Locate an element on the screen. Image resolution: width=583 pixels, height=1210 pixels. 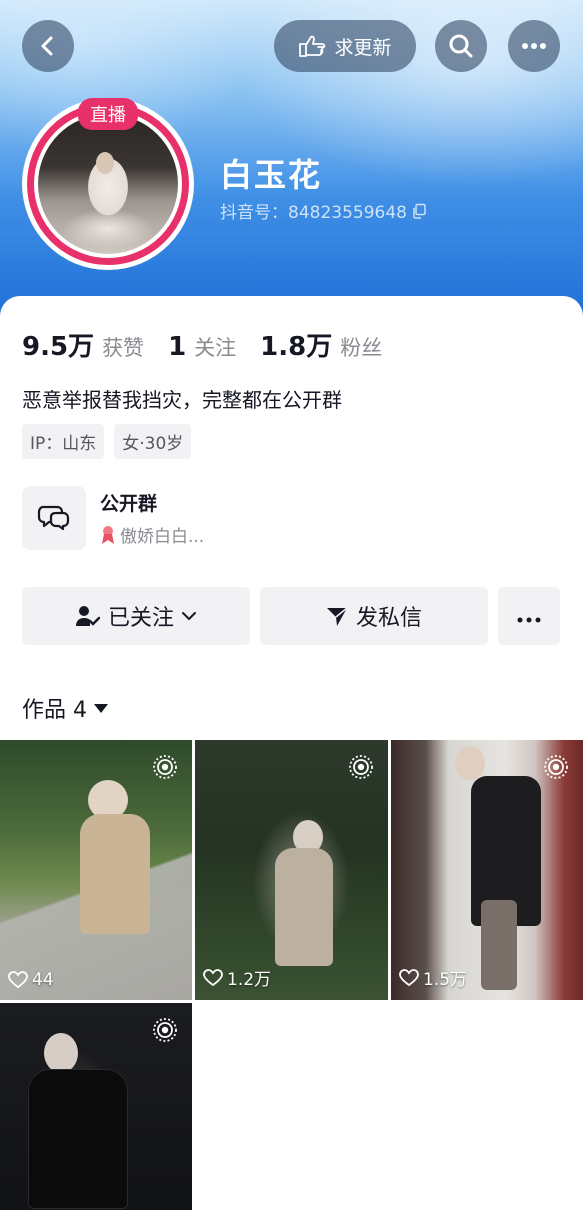
video-thumbnail: 1.5万 is located at coordinates (487, 870).